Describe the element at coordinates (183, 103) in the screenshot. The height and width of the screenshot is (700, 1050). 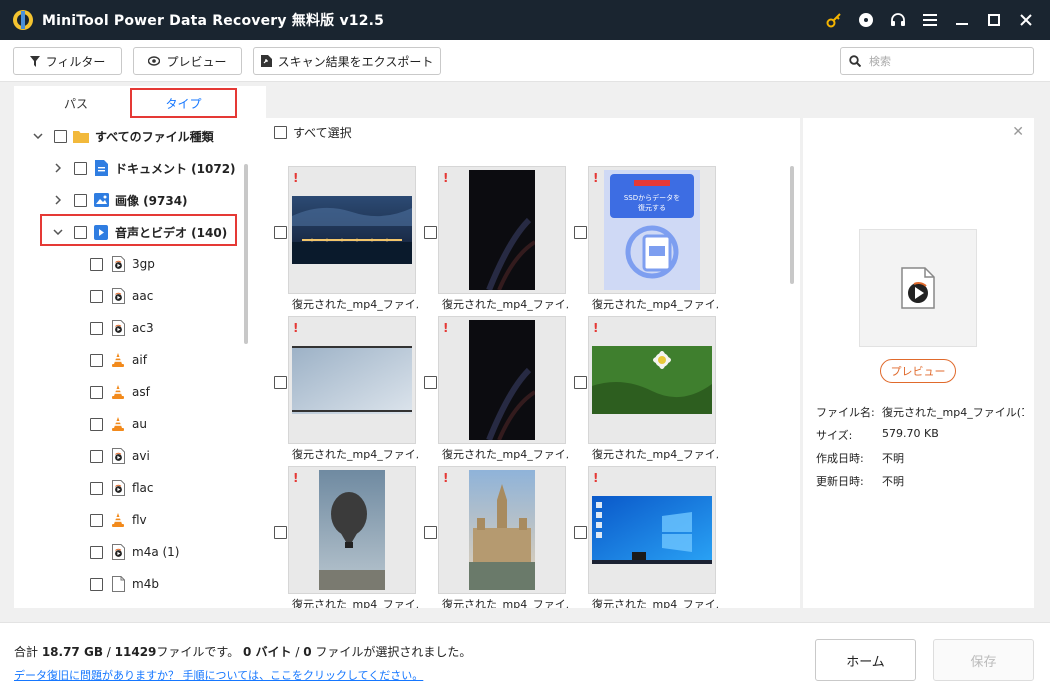
I see `tab-type: タイプ` at that location.